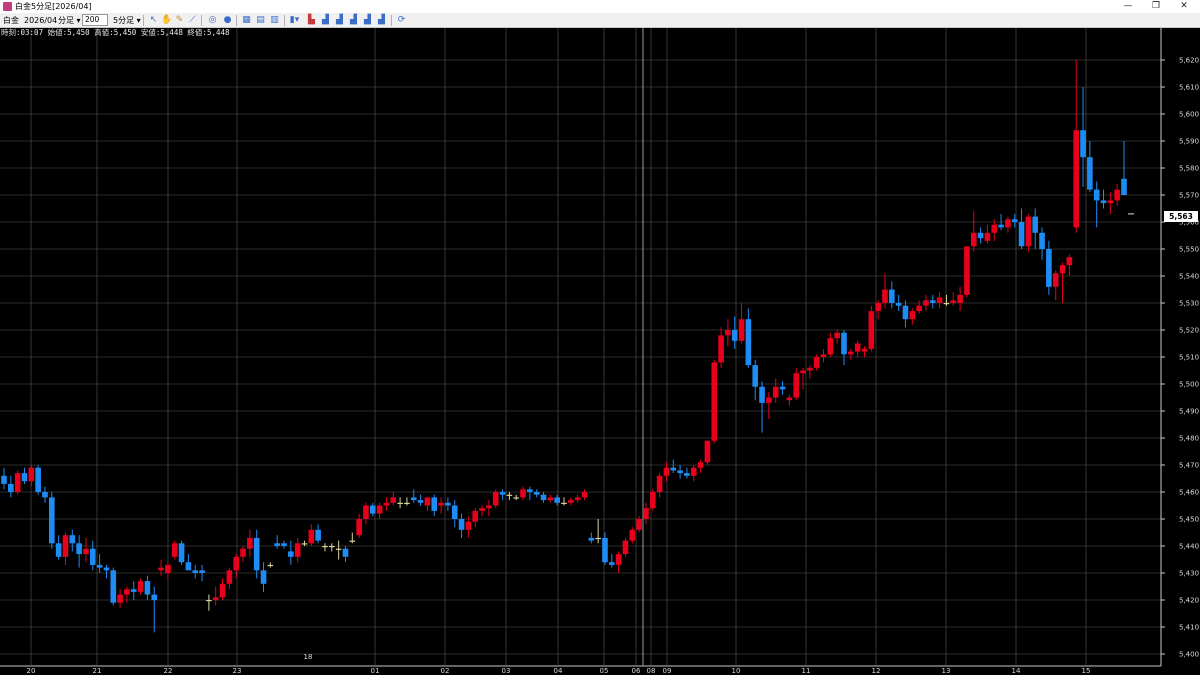 The width and height of the screenshot is (1200, 675). Describe the element at coordinates (367, 20) in the screenshot. I see `bar-chart-5-icon: ▟` at that location.